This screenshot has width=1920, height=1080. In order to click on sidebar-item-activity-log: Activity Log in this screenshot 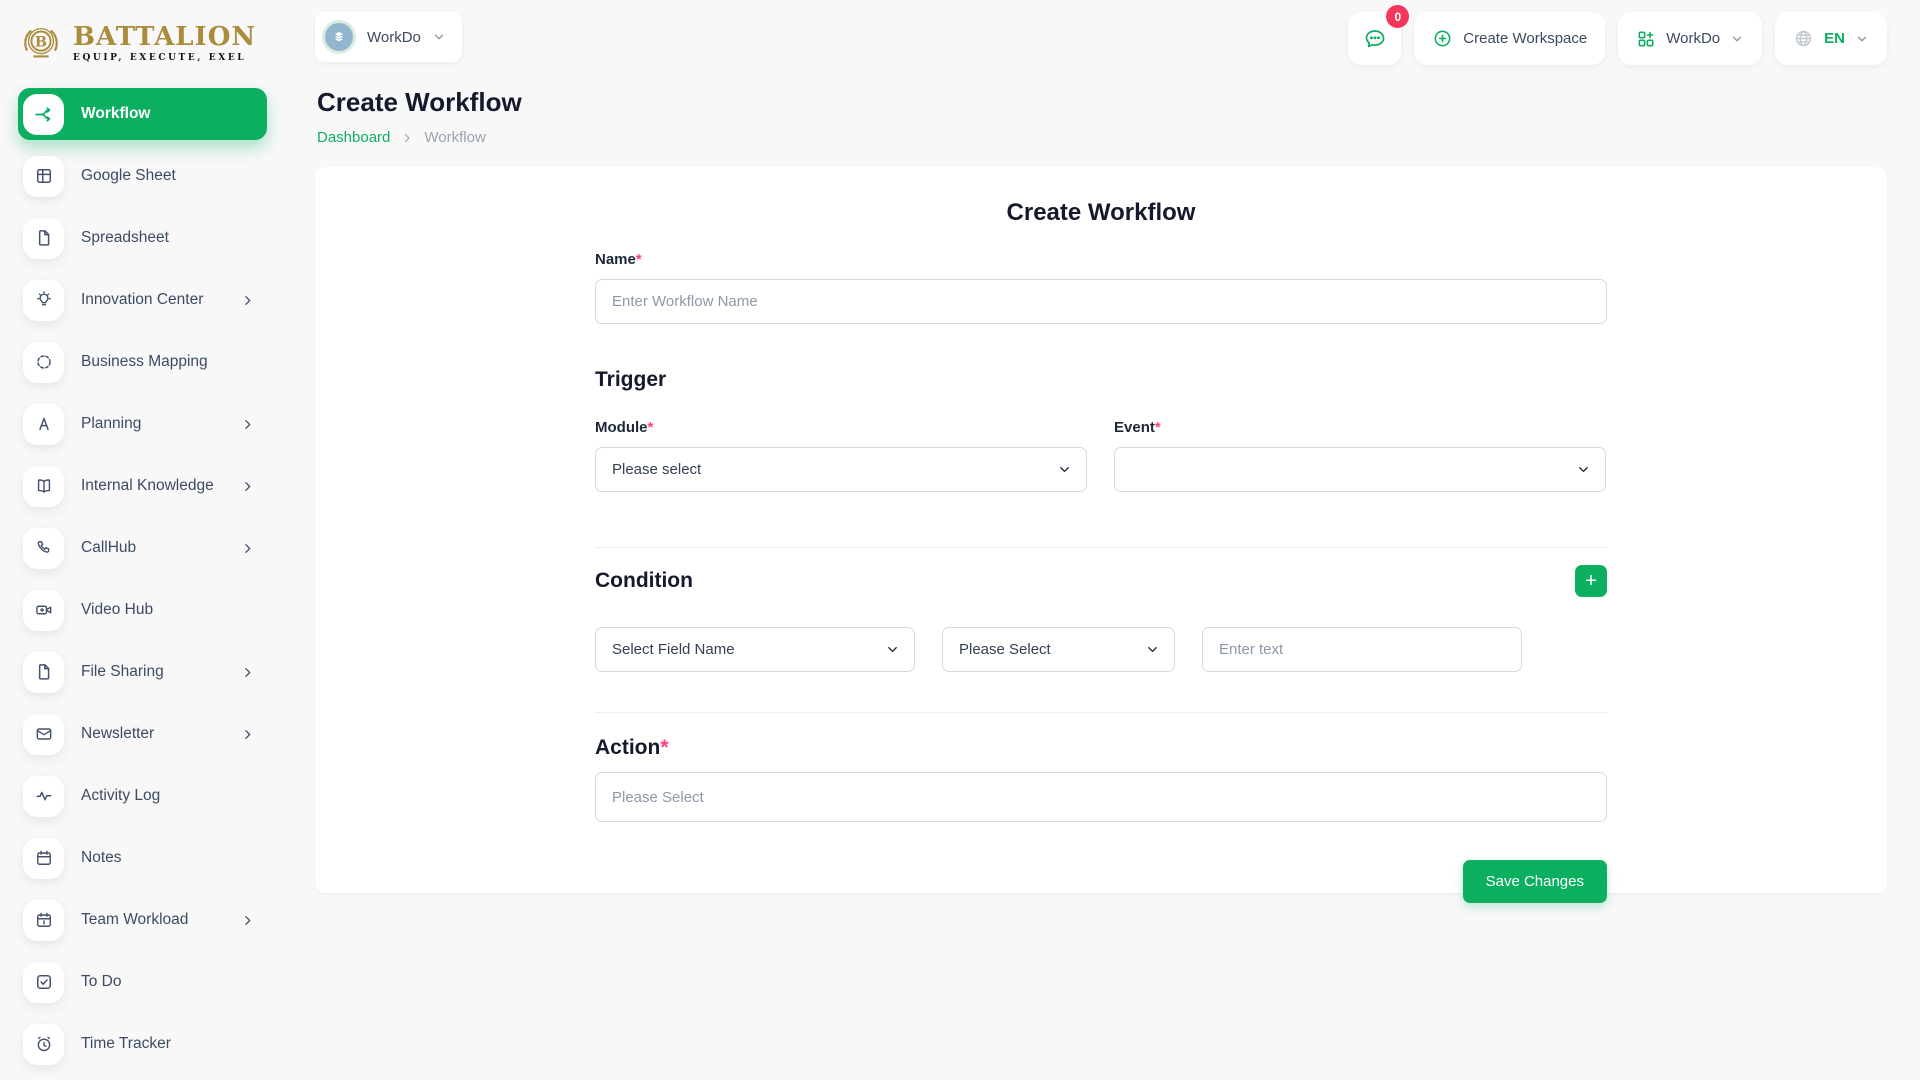, I will do `click(142, 796)`.